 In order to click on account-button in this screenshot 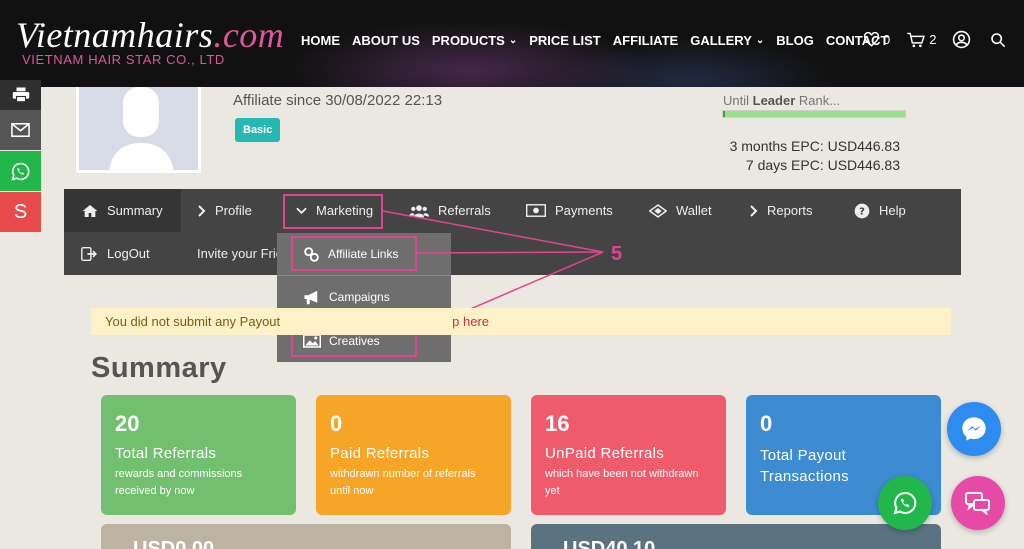, I will do `click(963, 39)`.